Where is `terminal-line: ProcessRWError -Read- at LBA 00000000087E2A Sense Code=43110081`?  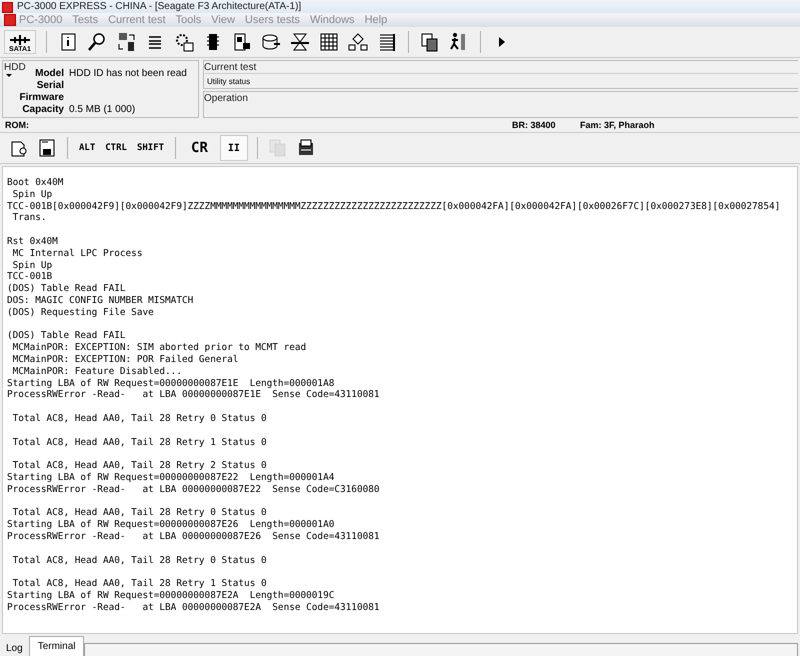
terminal-line: ProcessRWError -Read- at LBA 00000000087E2A Sense Code=43110081 is located at coordinates (193, 608).